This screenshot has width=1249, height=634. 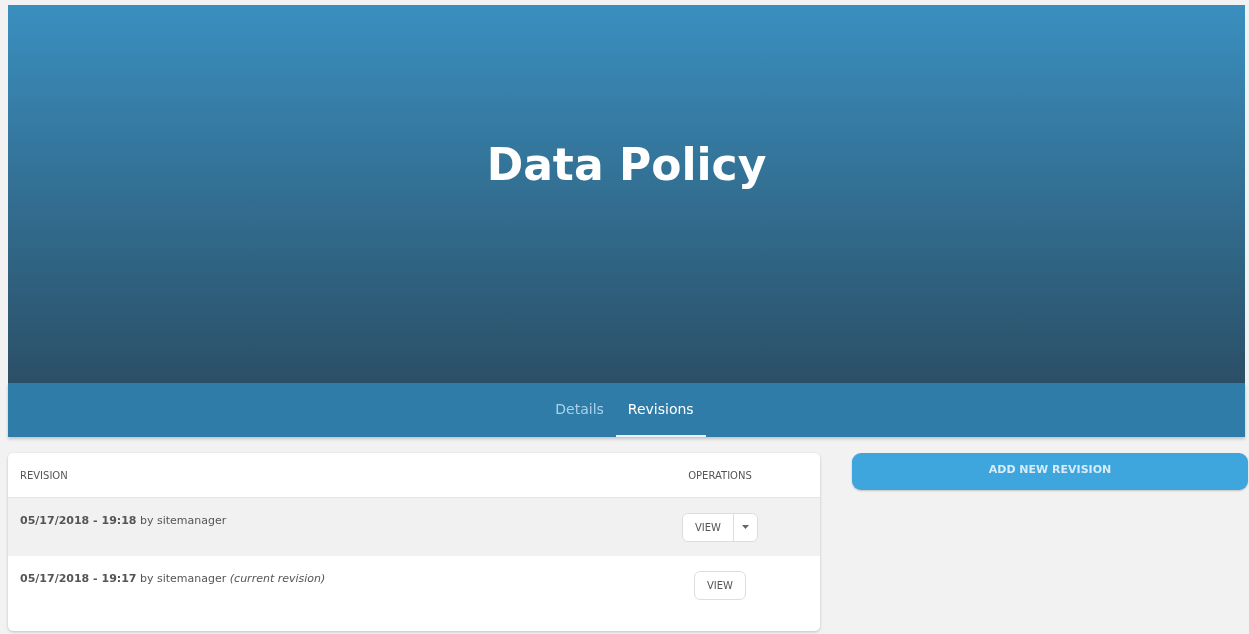 I want to click on column-header: OPERATIONS, so click(x=720, y=475).